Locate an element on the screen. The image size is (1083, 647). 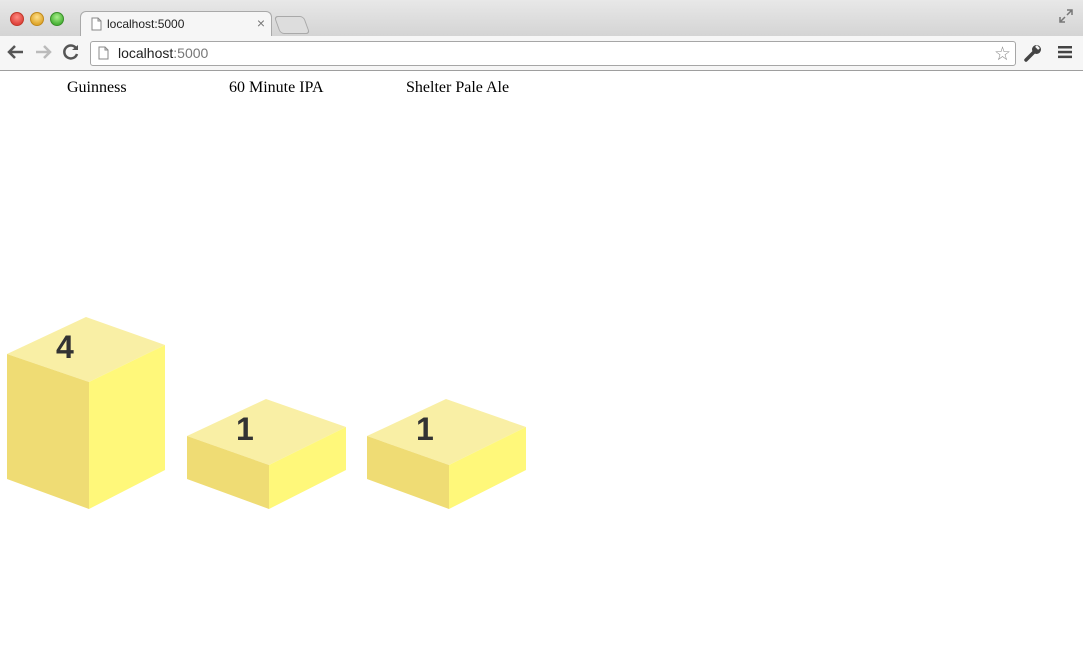
tab-close-icon: × is located at coordinates (261, 23).